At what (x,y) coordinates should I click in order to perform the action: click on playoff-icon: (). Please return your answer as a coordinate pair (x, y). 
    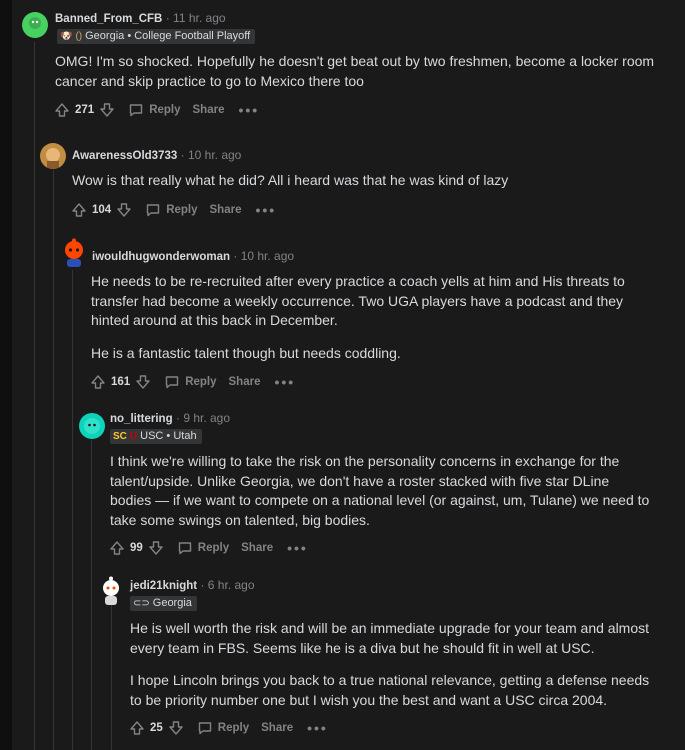
    Looking at the image, I should click on (79, 36).